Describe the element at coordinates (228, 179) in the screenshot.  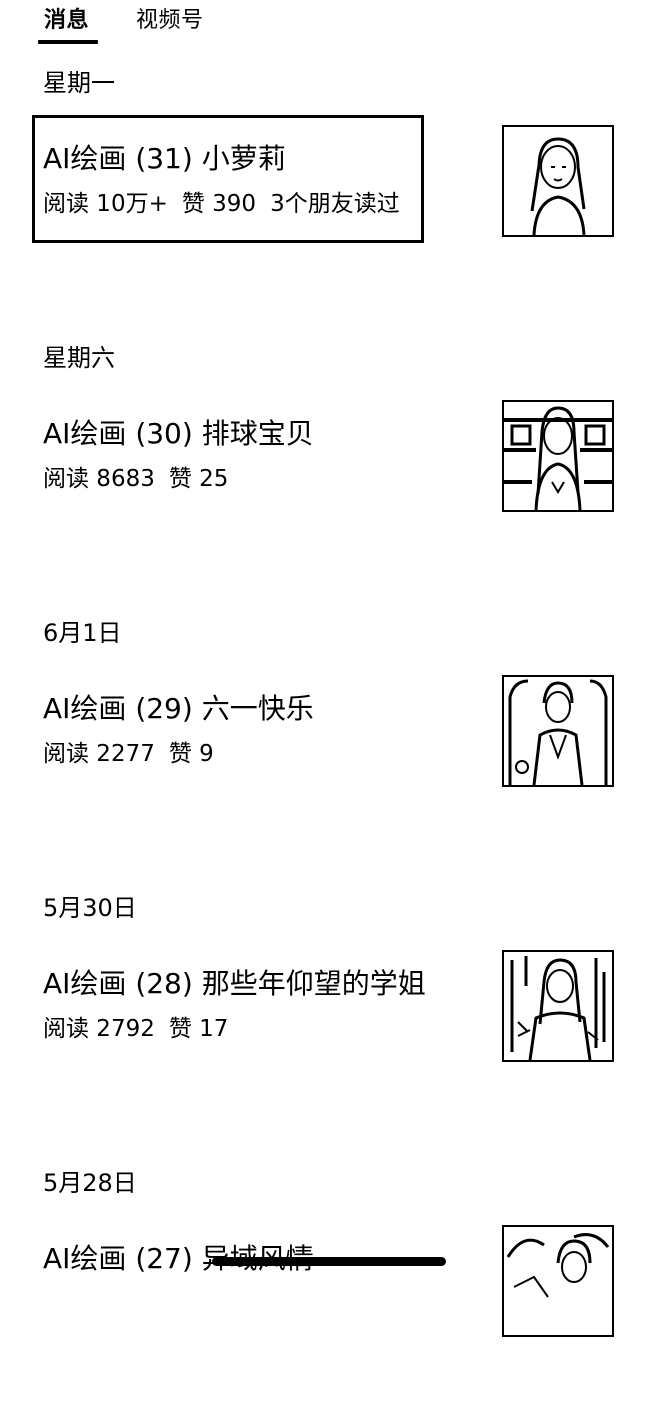
I see `highlight-box` at that location.